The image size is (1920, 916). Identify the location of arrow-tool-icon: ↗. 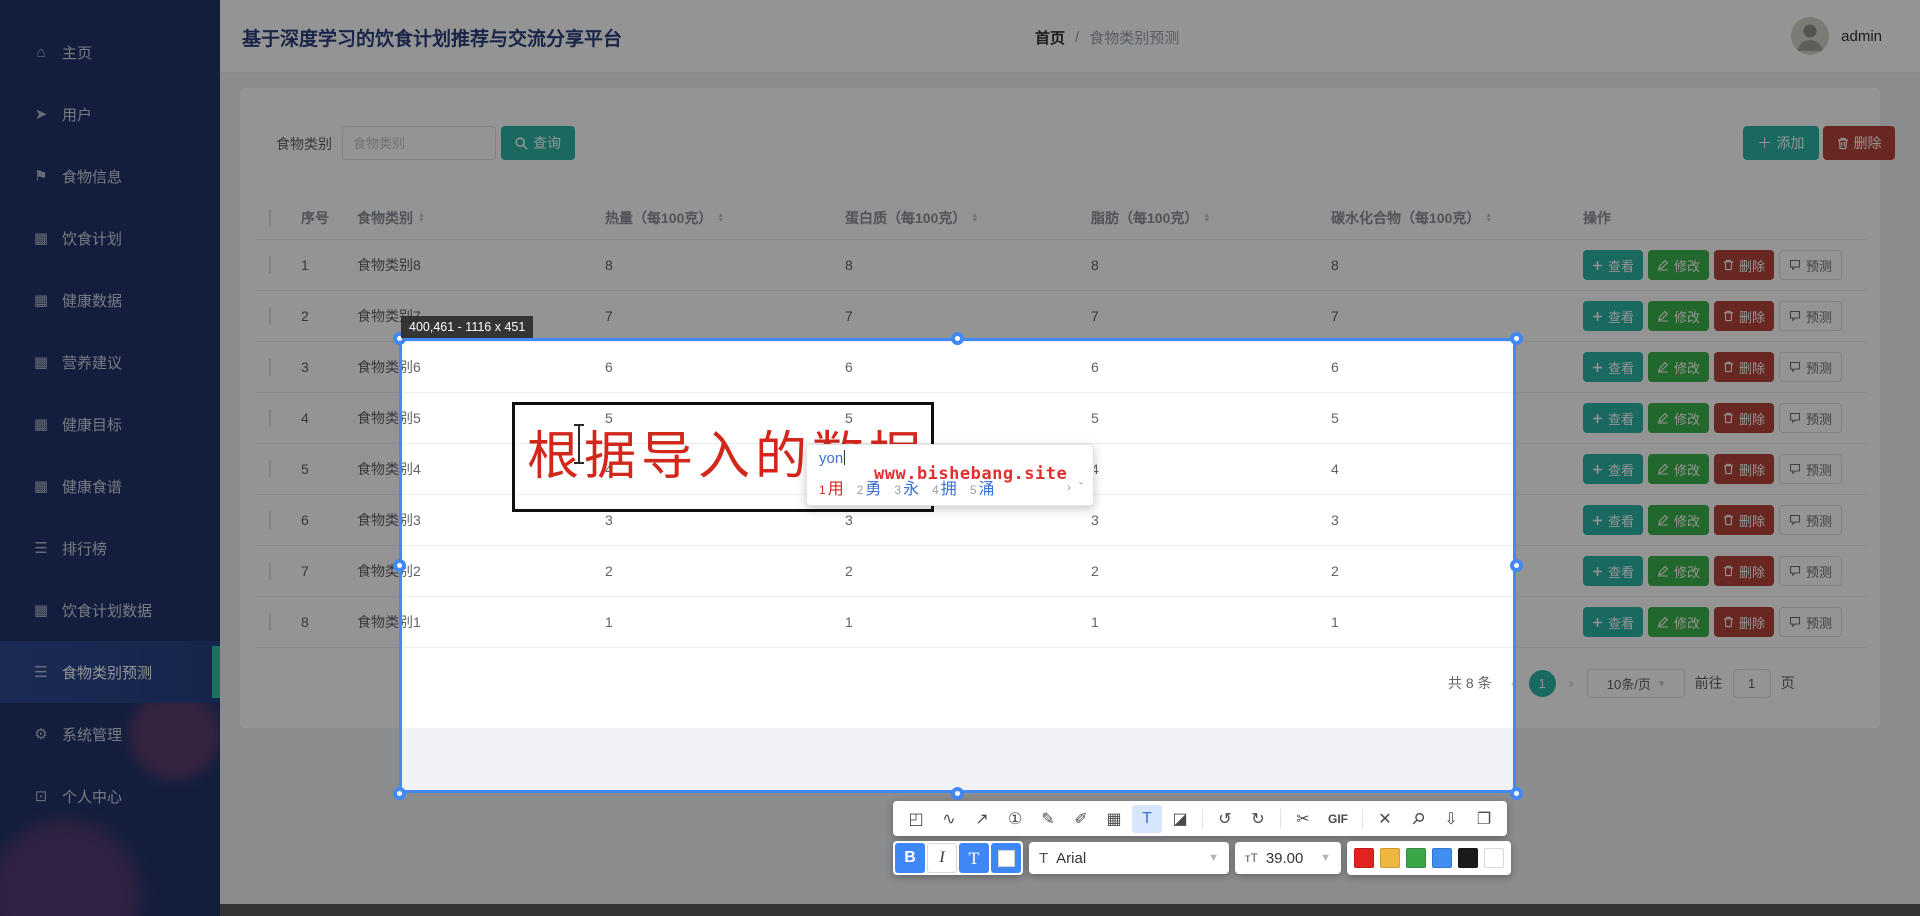
(982, 819).